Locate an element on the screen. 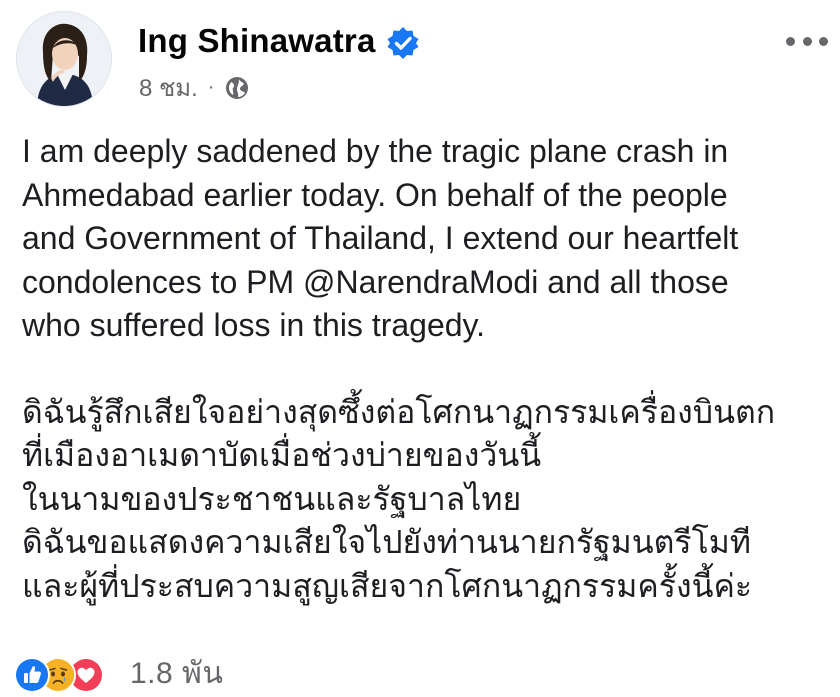 The height and width of the screenshot is (697, 840). verified-badge-icon is located at coordinates (403, 43).